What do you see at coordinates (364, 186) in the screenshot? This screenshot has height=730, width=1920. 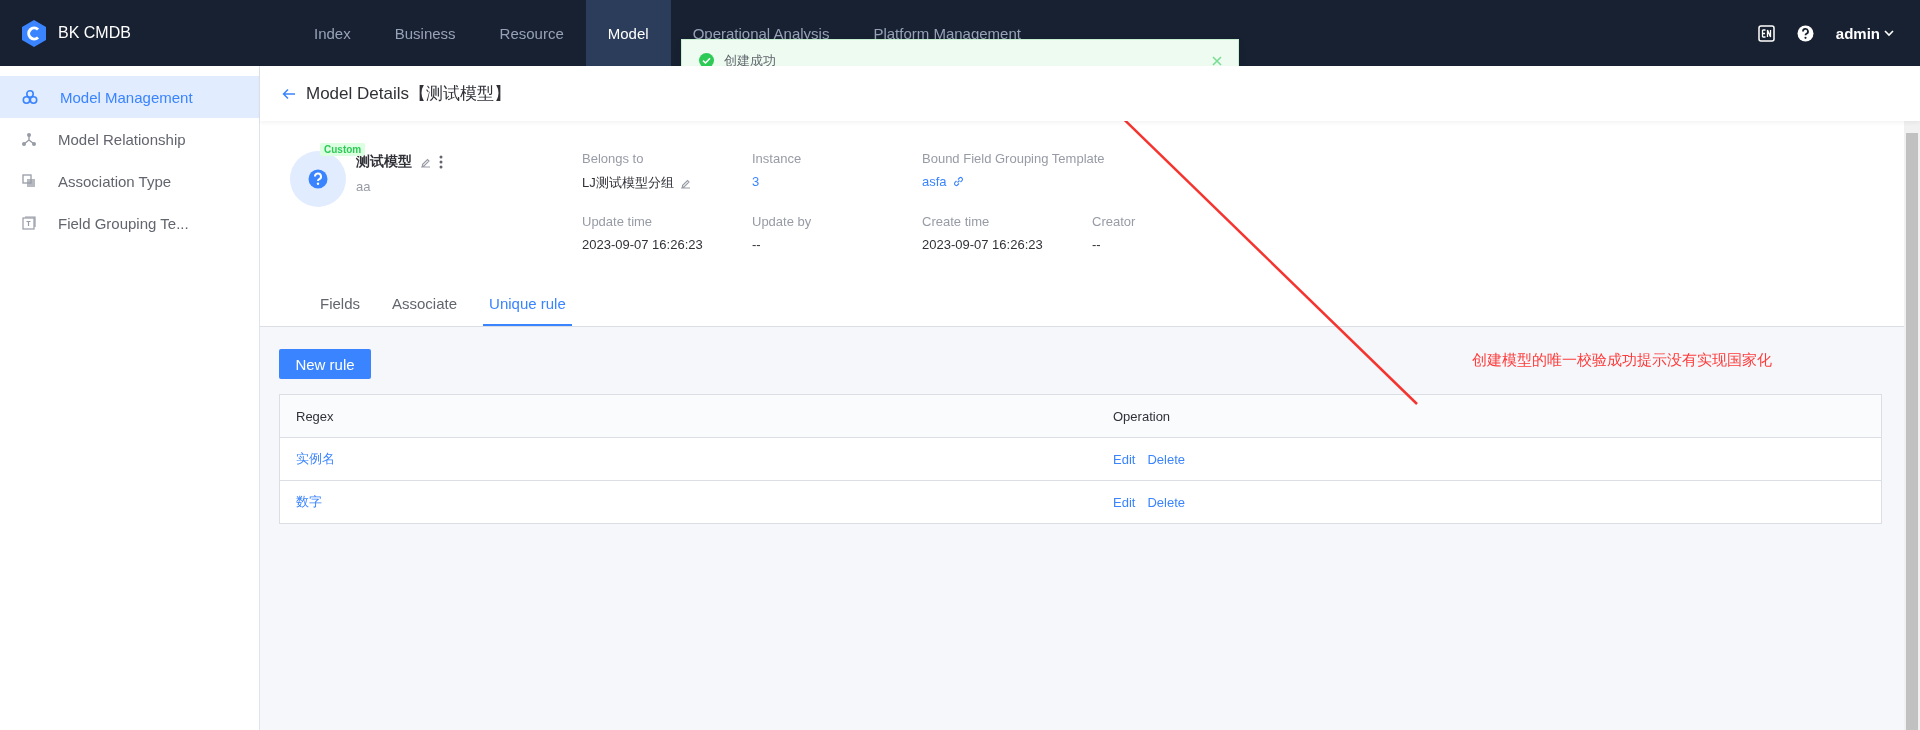 I see `model-id: aa` at bounding box center [364, 186].